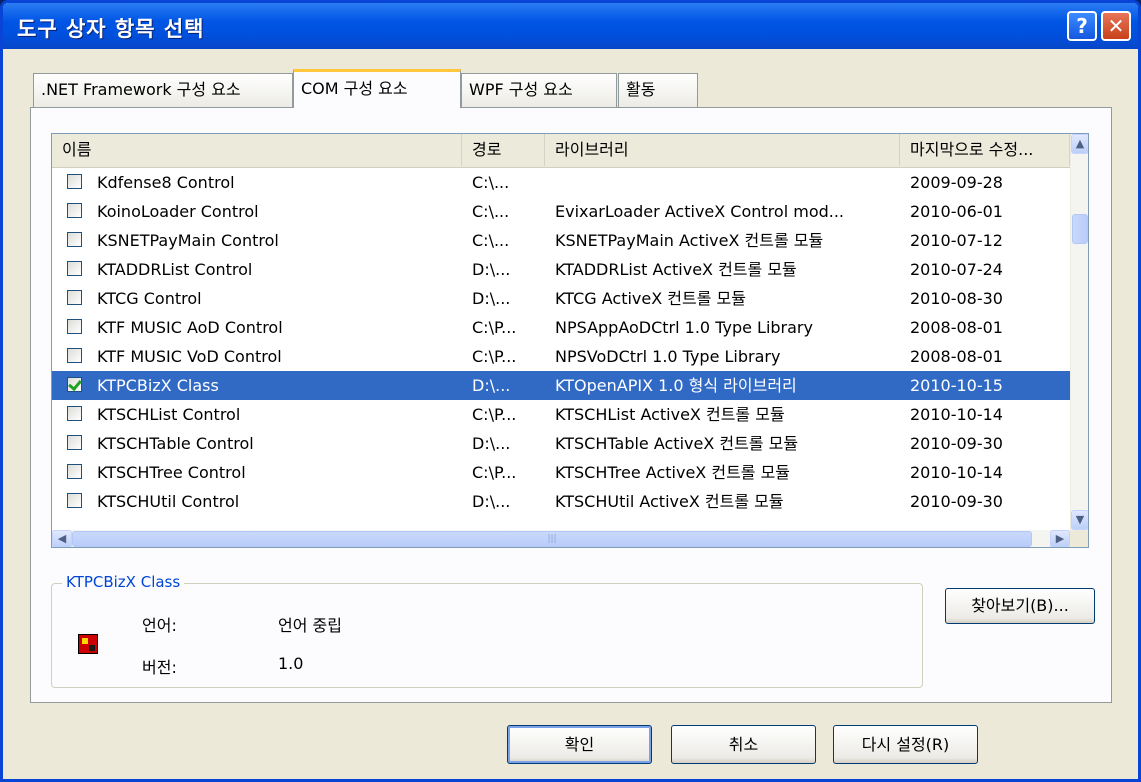  I want to click on help-button: ?, so click(1082, 26).